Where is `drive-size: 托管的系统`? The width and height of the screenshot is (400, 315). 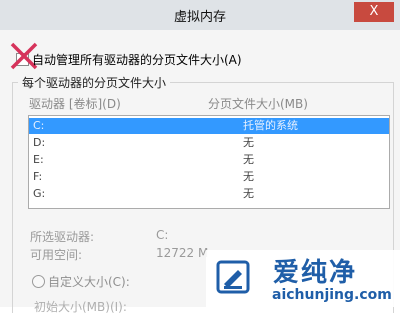
drive-size: 托管的系统 is located at coordinates (270, 125).